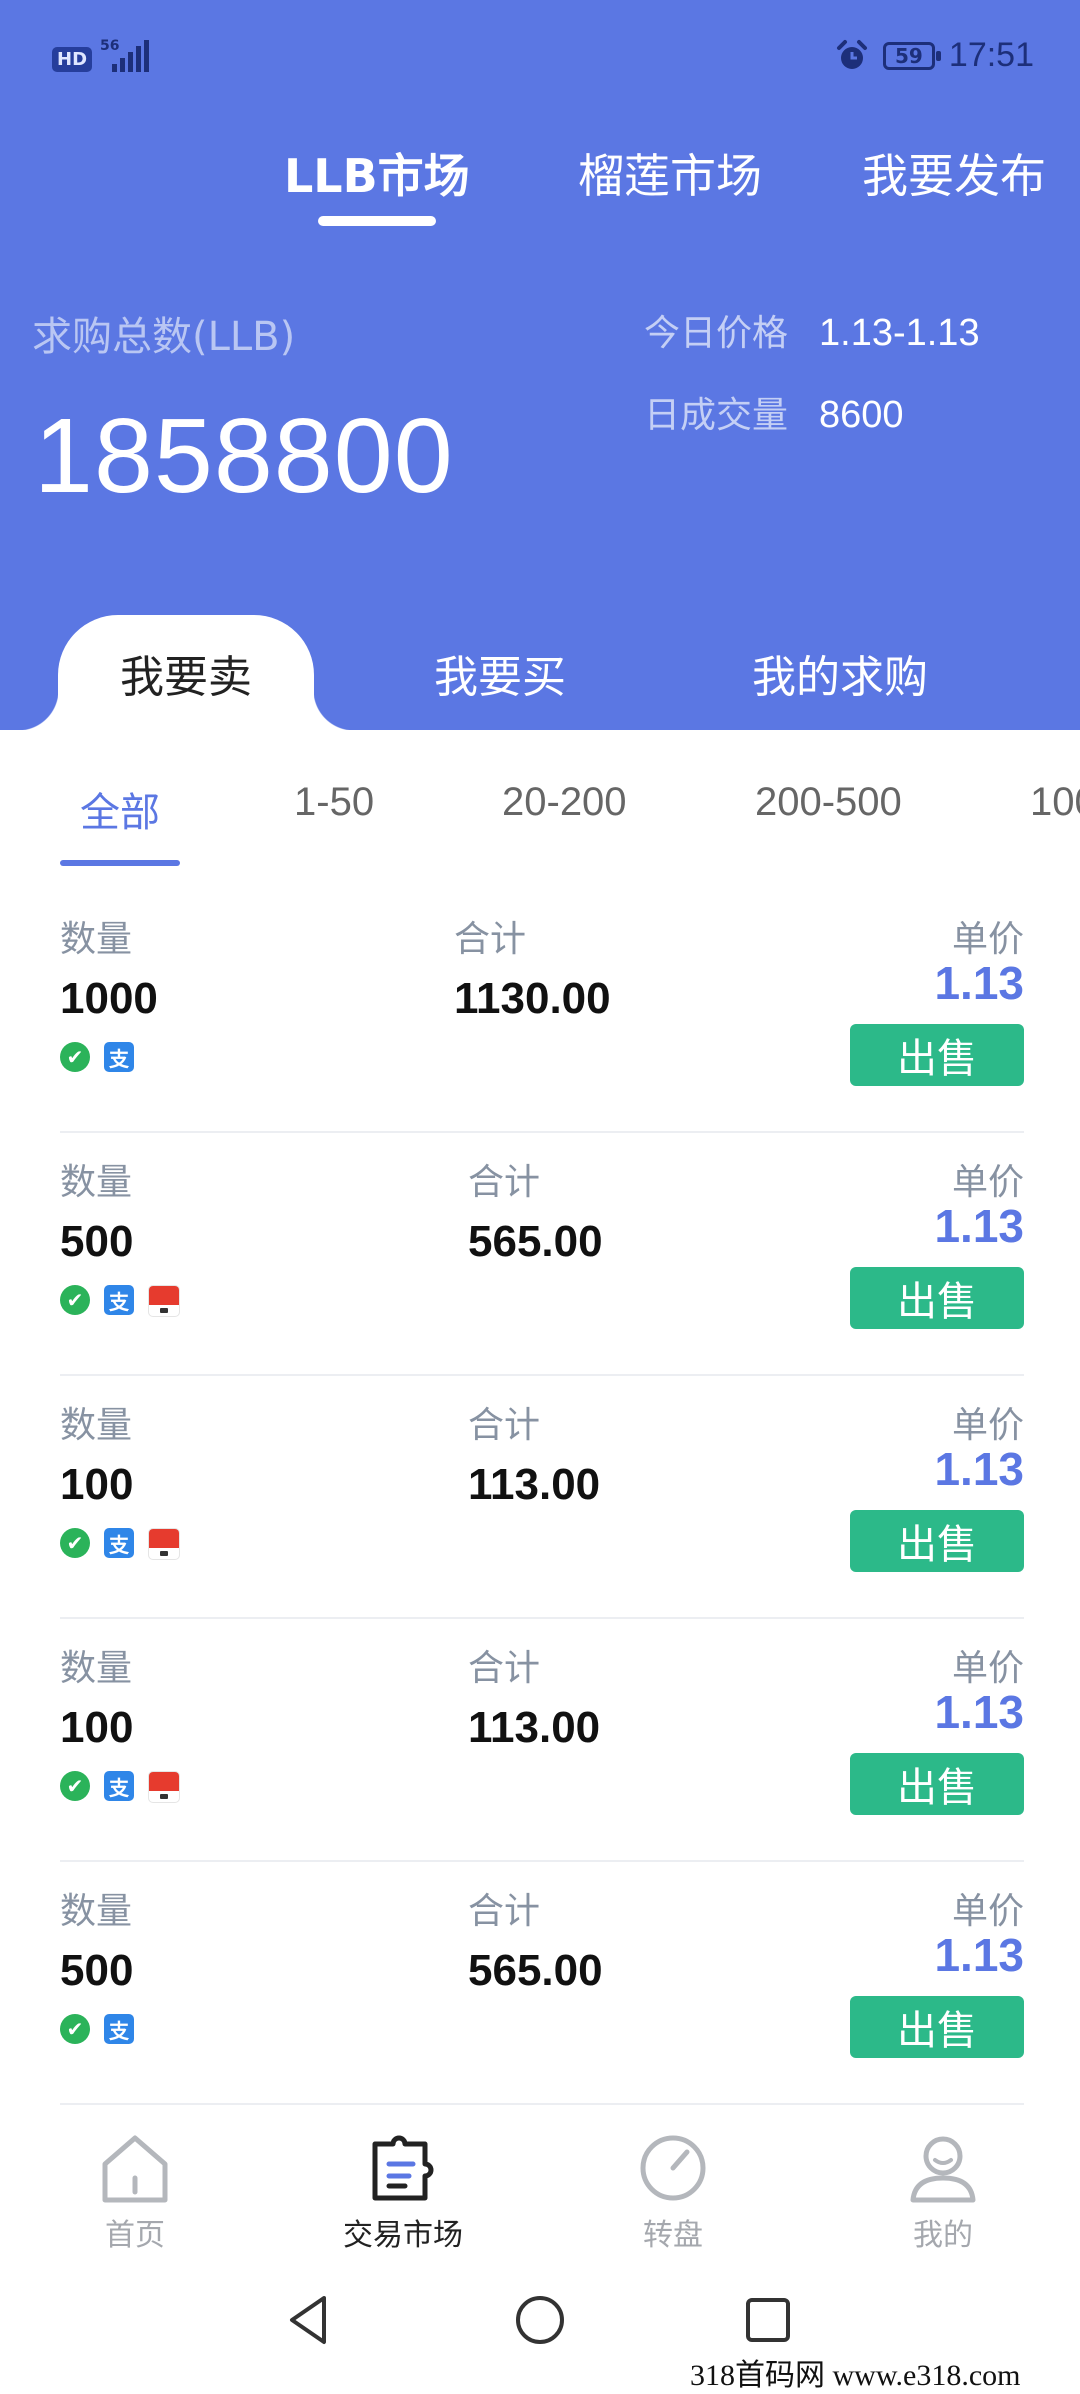 The height and width of the screenshot is (2394, 1080). Describe the element at coordinates (109, 998) in the screenshot. I see `qty-value: 1000` at that location.